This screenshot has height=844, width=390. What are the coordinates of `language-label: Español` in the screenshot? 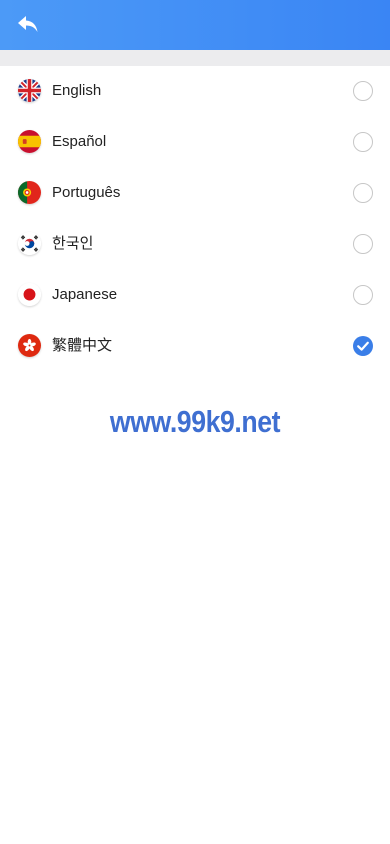 It's located at (79, 141).